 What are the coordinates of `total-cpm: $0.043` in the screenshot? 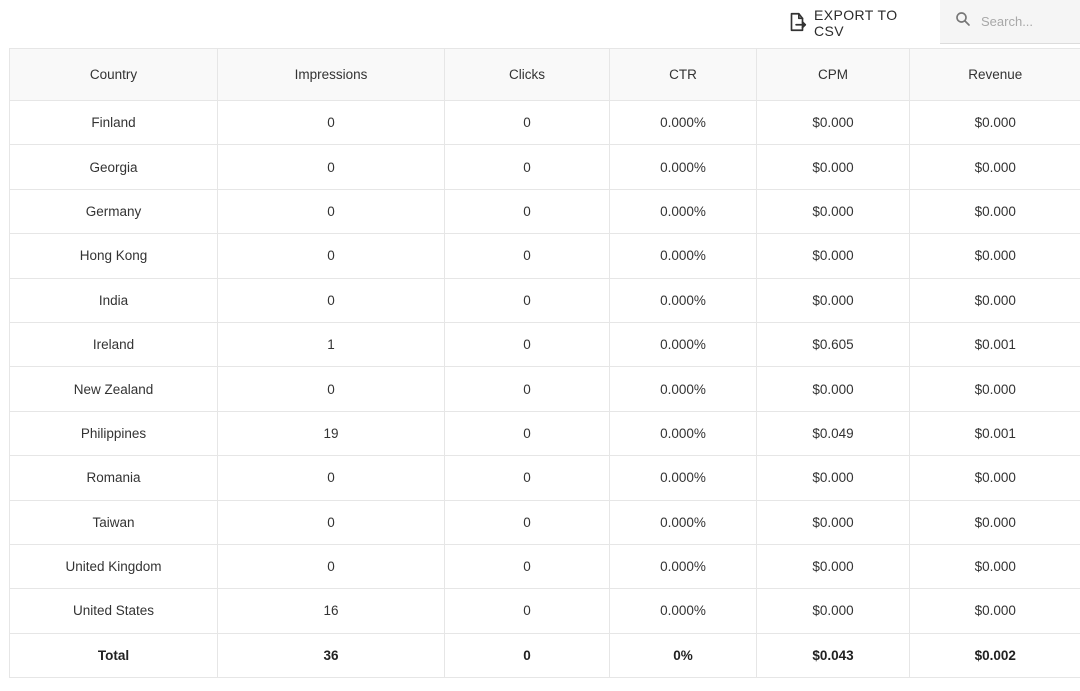 It's located at (833, 655).